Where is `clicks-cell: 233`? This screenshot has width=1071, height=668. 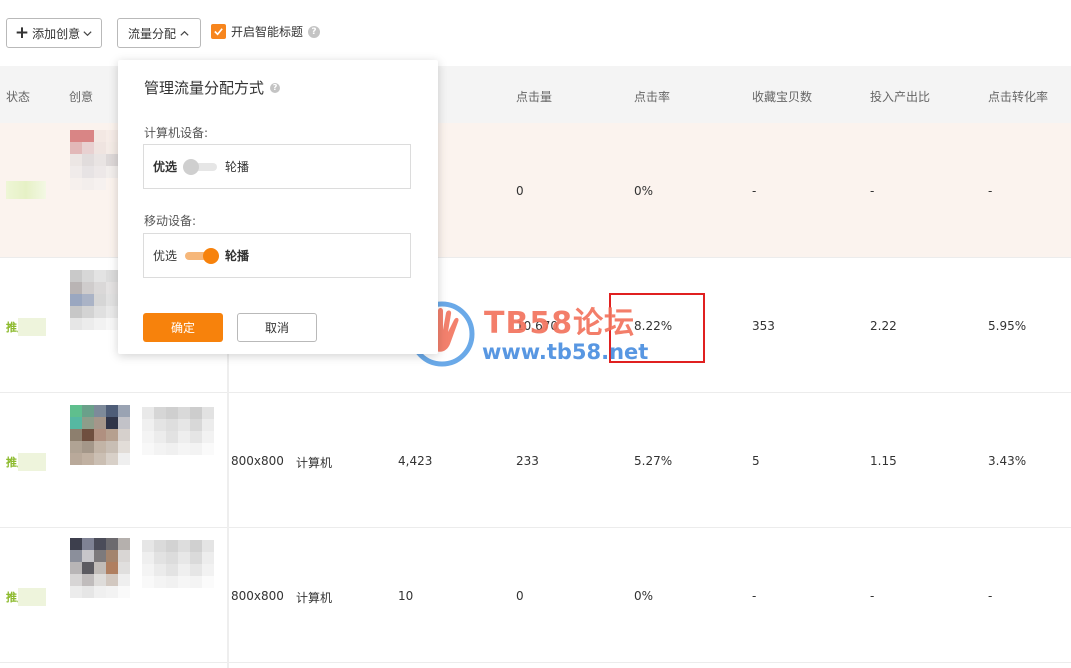 clicks-cell: 233 is located at coordinates (527, 461).